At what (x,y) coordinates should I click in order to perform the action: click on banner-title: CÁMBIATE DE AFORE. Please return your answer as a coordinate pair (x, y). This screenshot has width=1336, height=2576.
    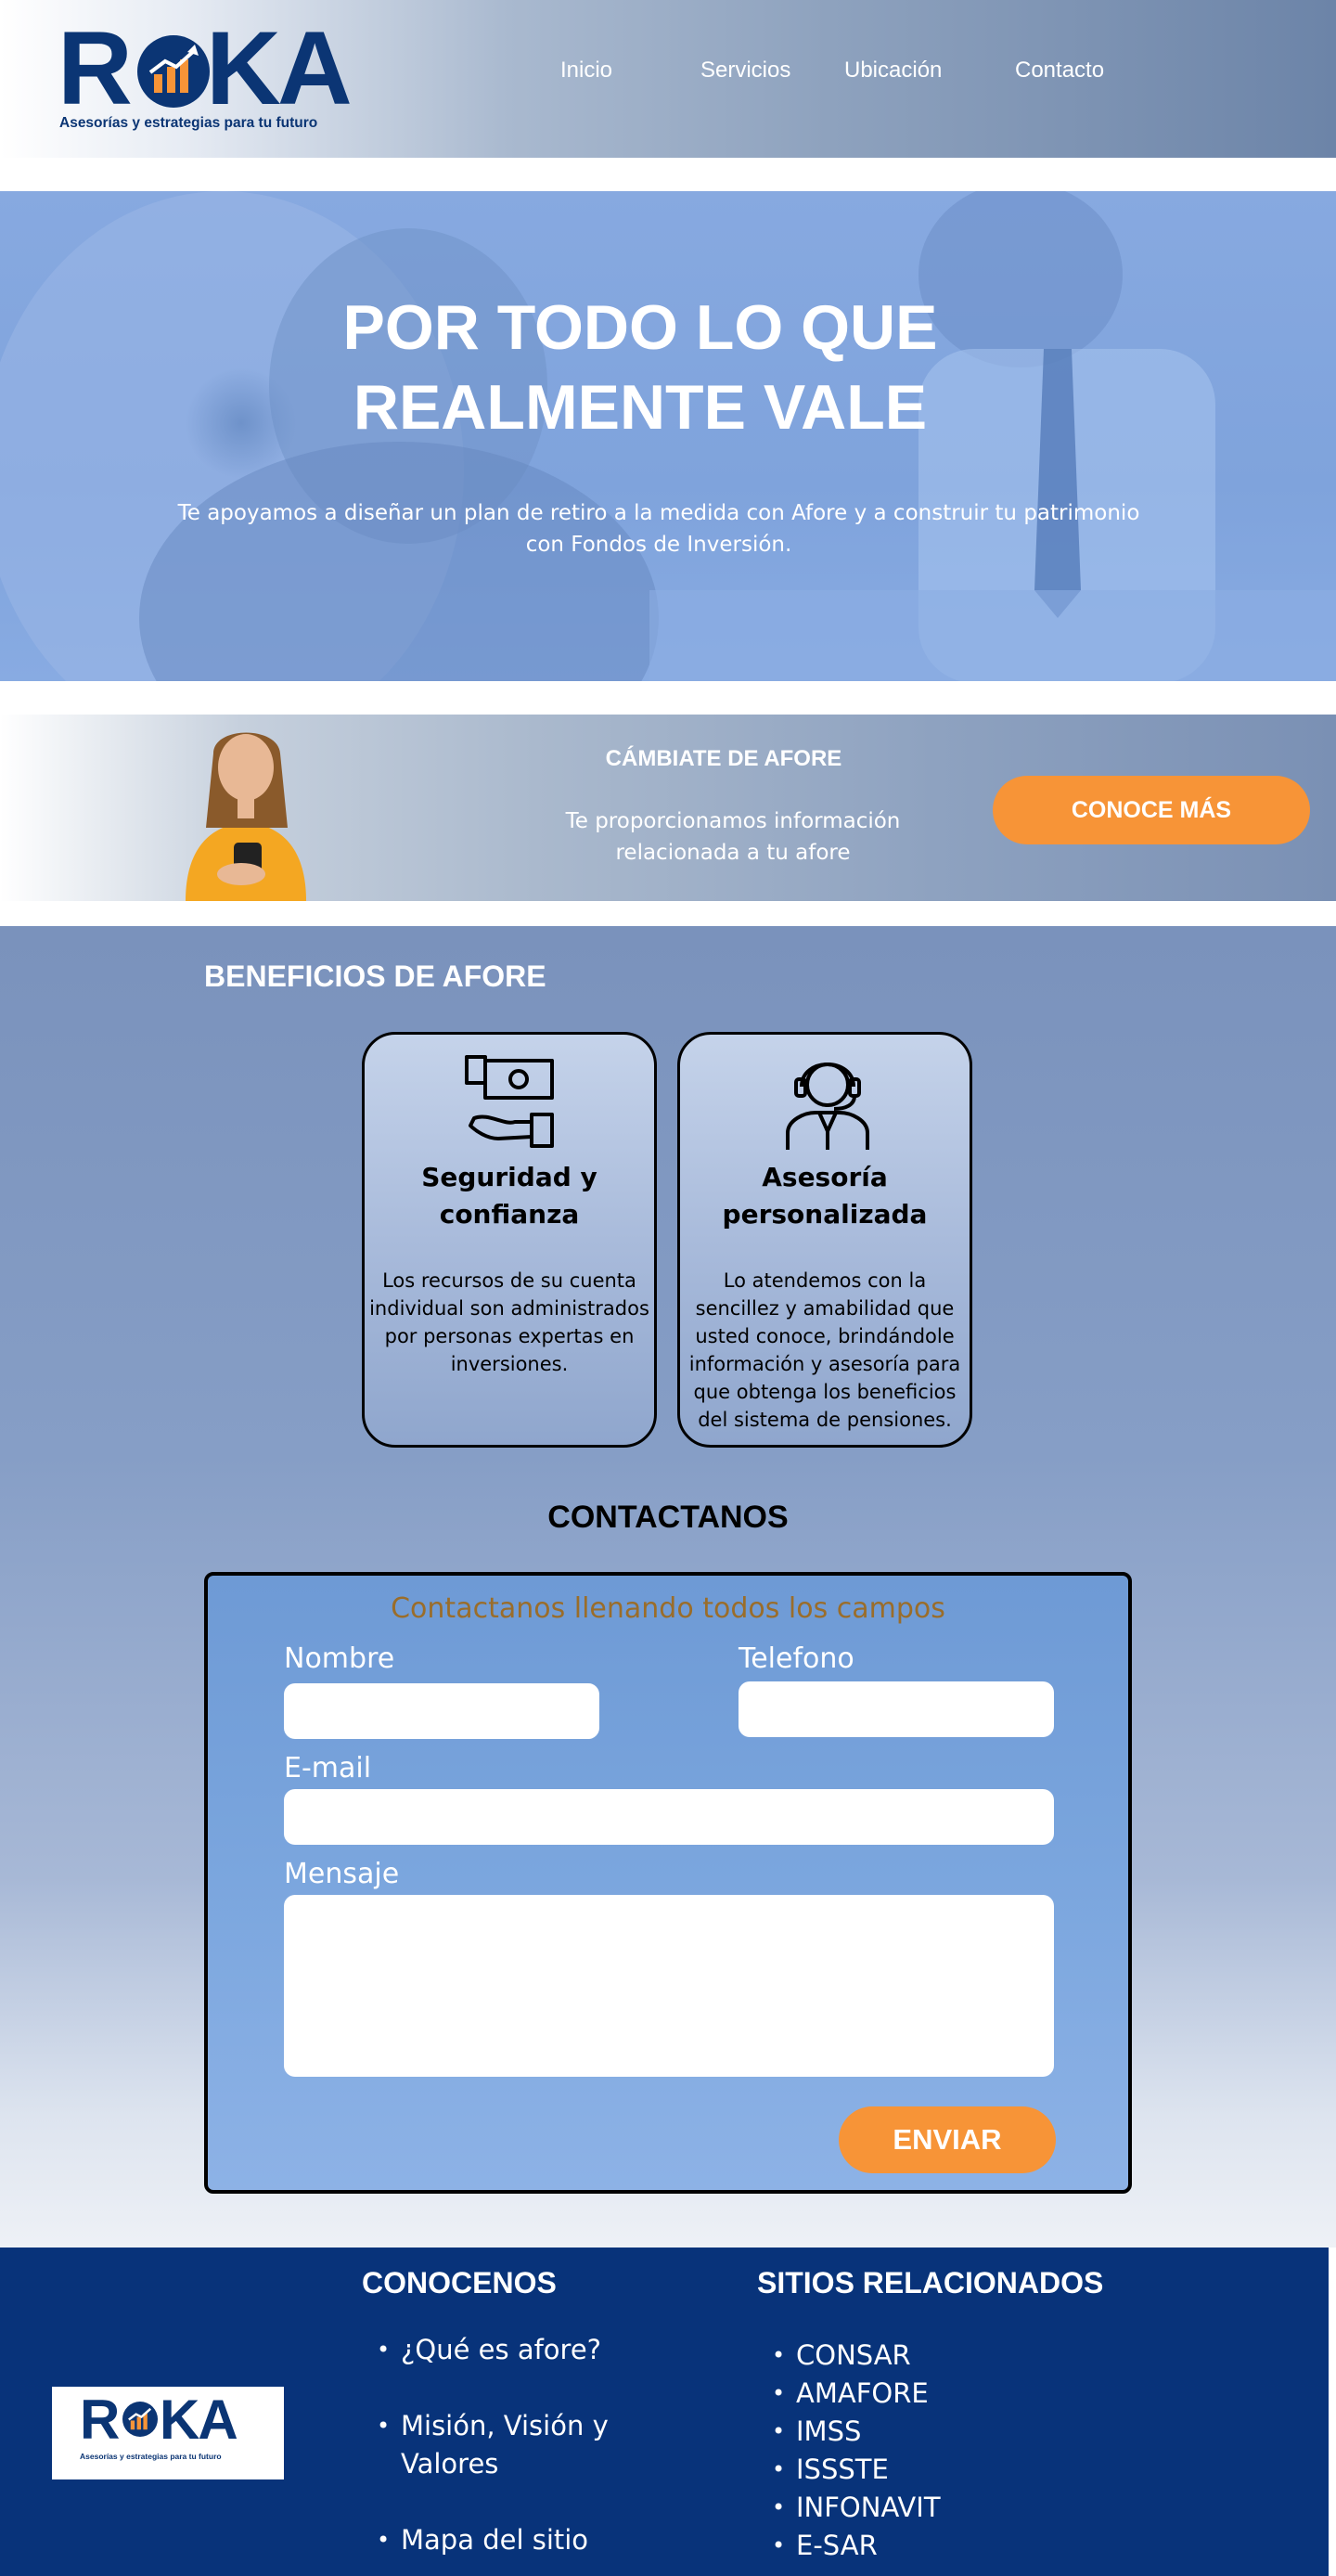
    Looking at the image, I should click on (724, 759).